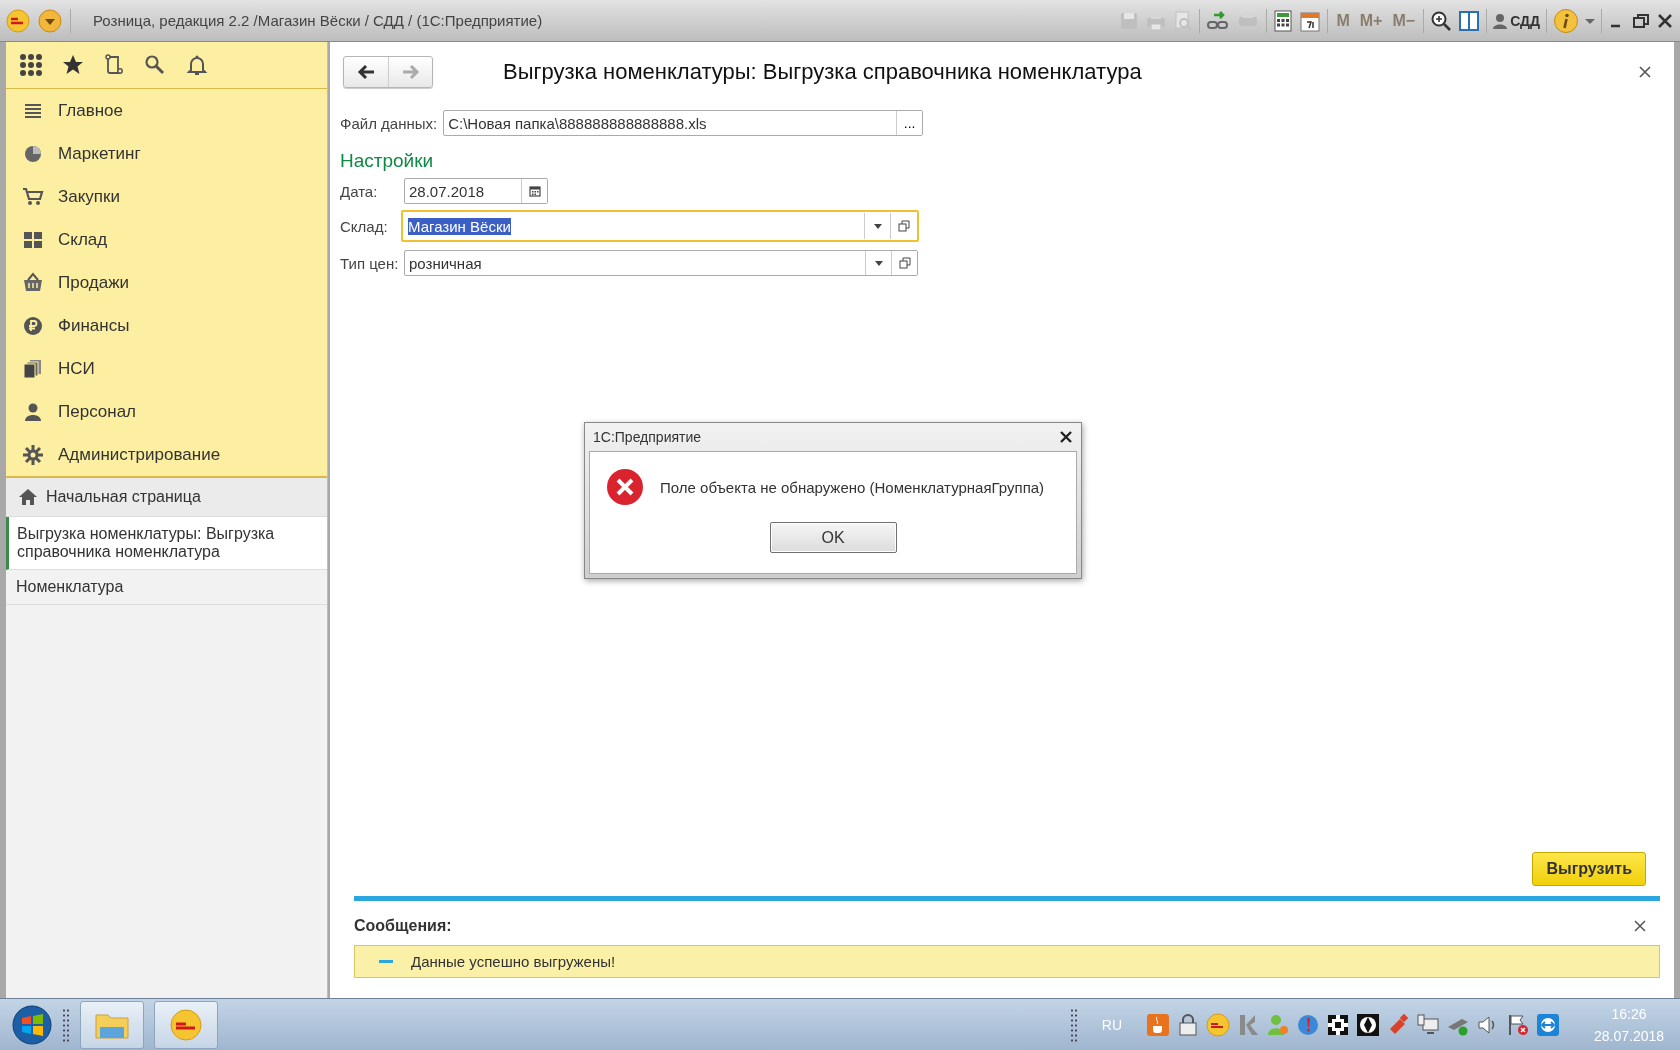 The image size is (1680, 1050). I want to click on lock-icon, so click(1188, 1024).